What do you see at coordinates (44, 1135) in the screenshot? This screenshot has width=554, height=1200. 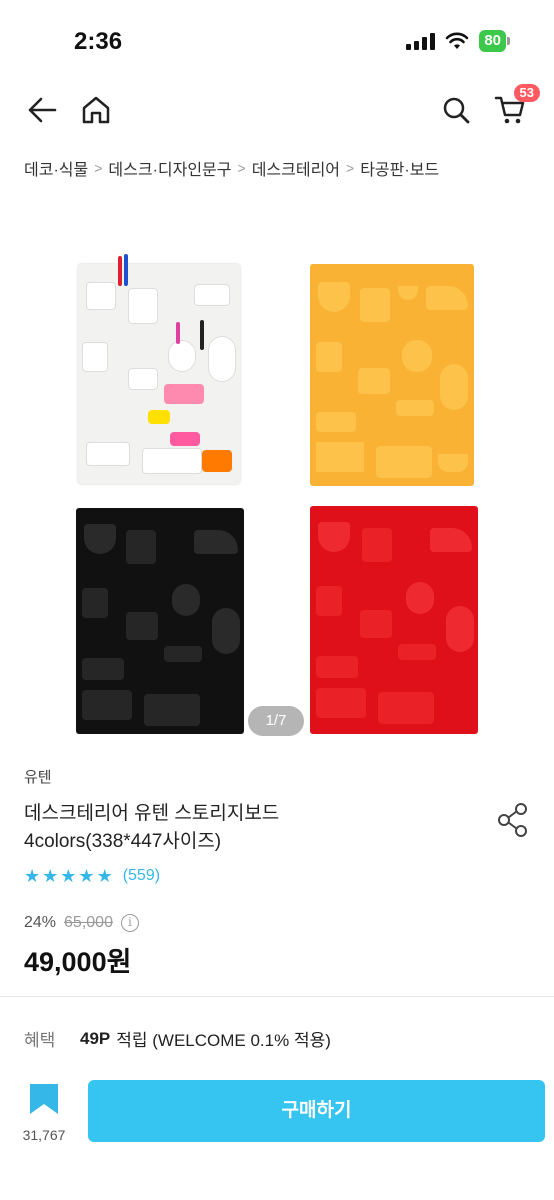 I see `bookmark-count: 31,767` at bounding box center [44, 1135].